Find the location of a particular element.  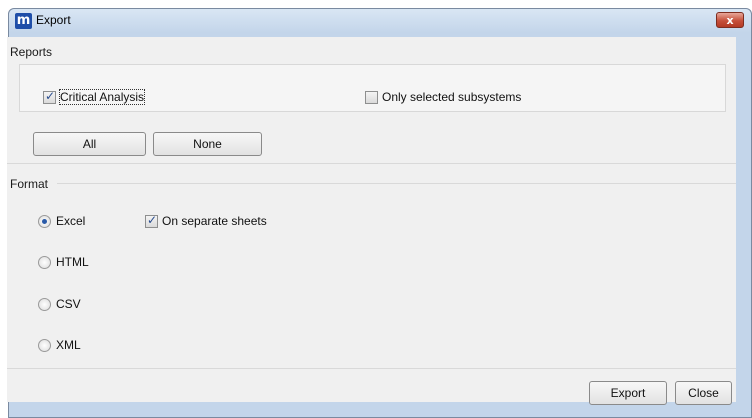

format-csv-label: CSV is located at coordinates (68, 304).